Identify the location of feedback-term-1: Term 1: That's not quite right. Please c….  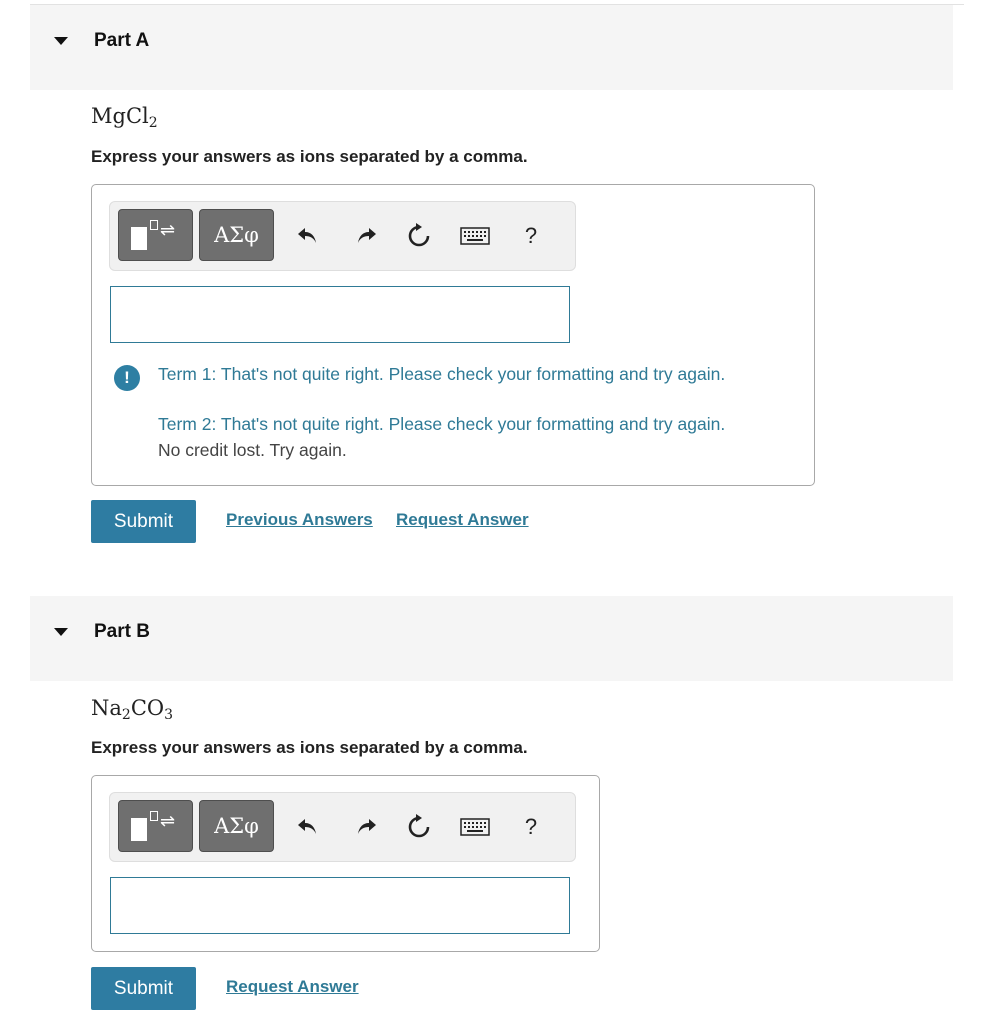
(442, 374).